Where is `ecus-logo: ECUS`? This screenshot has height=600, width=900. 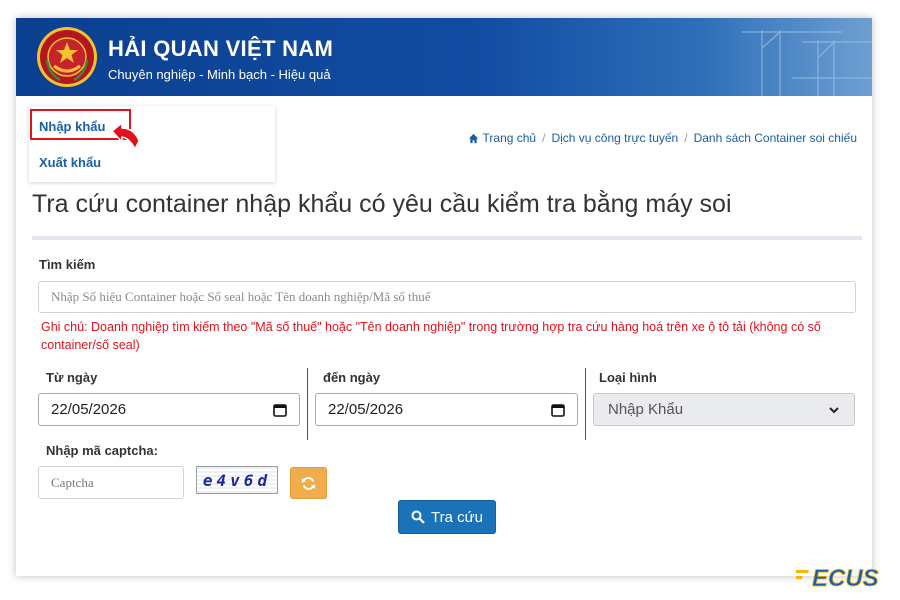 ecus-logo: ECUS is located at coordinates (837, 577).